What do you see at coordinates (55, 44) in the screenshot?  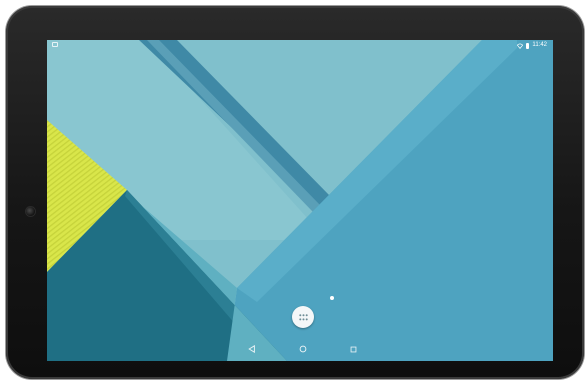 I see `screenshot-notification-icon` at bounding box center [55, 44].